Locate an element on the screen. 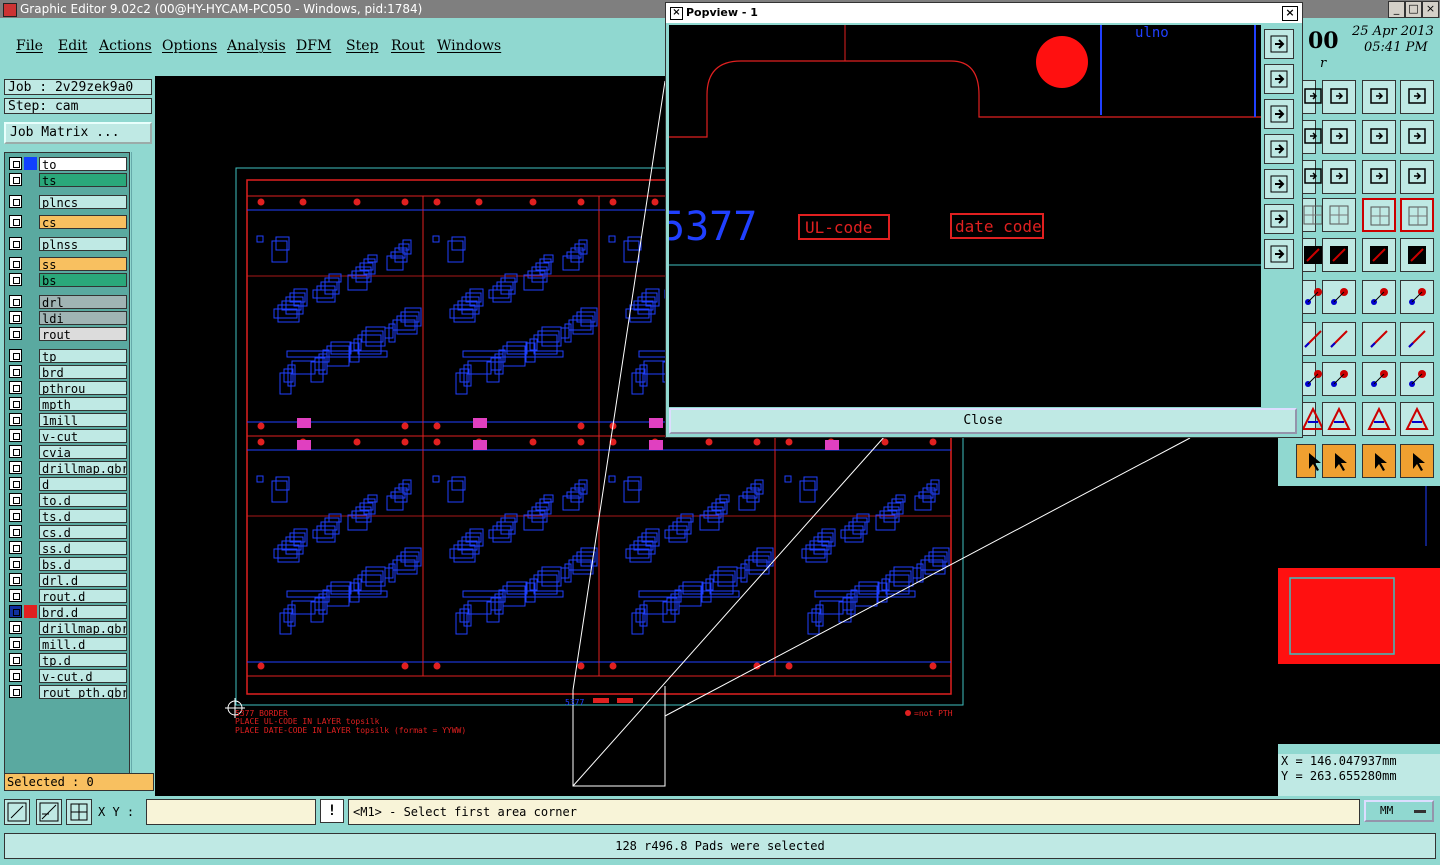 The height and width of the screenshot is (865, 1440). tool-bar-tool-button is located at coordinates (1339, 379).